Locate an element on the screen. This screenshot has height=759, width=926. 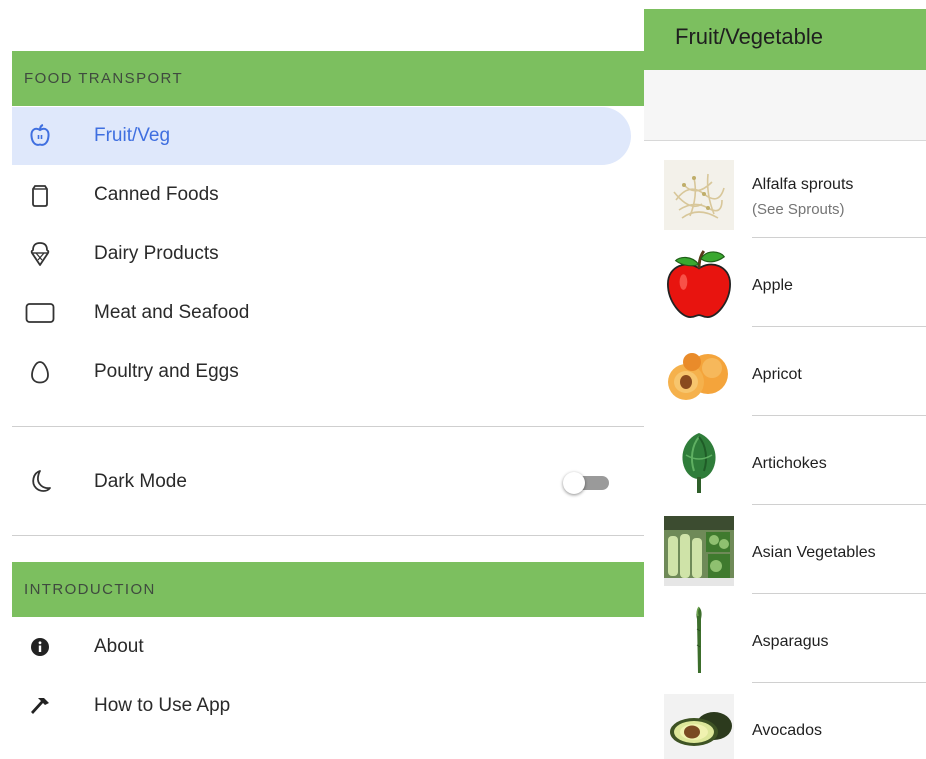
menu-item-label: How to Use App is located at coordinates (162, 705).